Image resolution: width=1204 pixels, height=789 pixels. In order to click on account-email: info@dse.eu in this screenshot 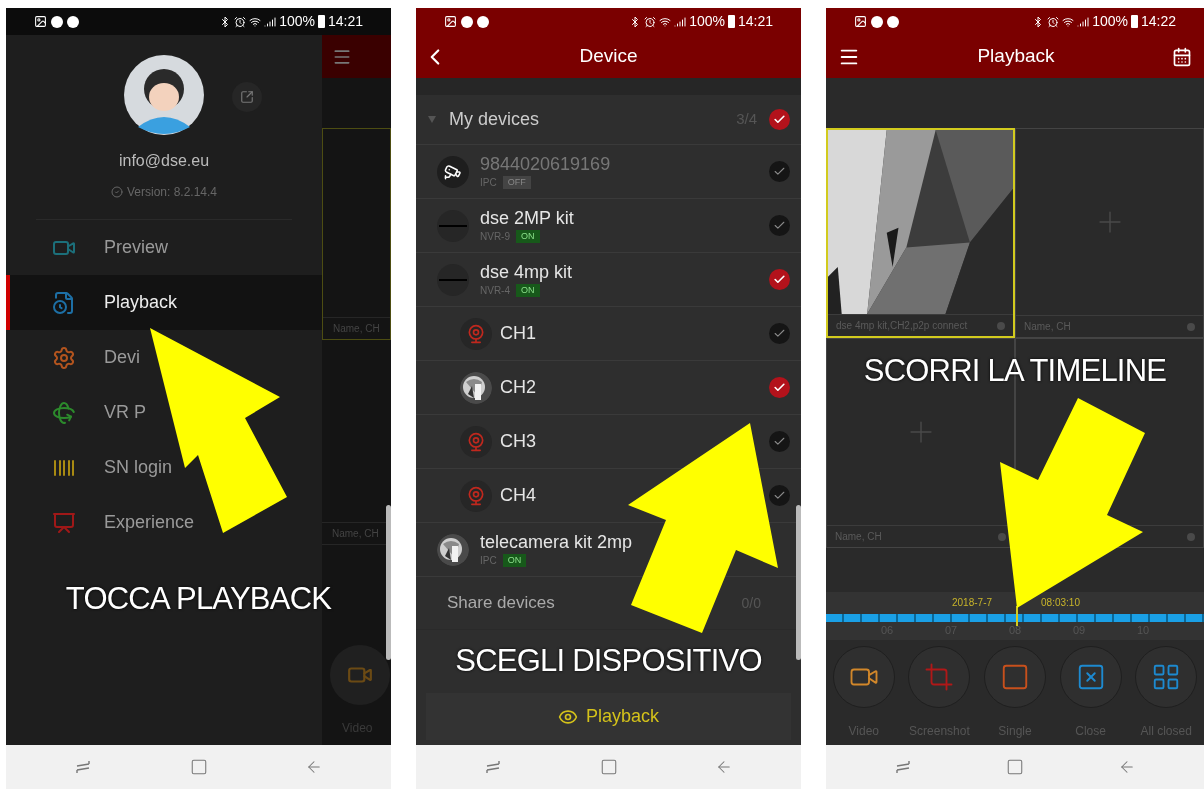, I will do `click(164, 161)`.